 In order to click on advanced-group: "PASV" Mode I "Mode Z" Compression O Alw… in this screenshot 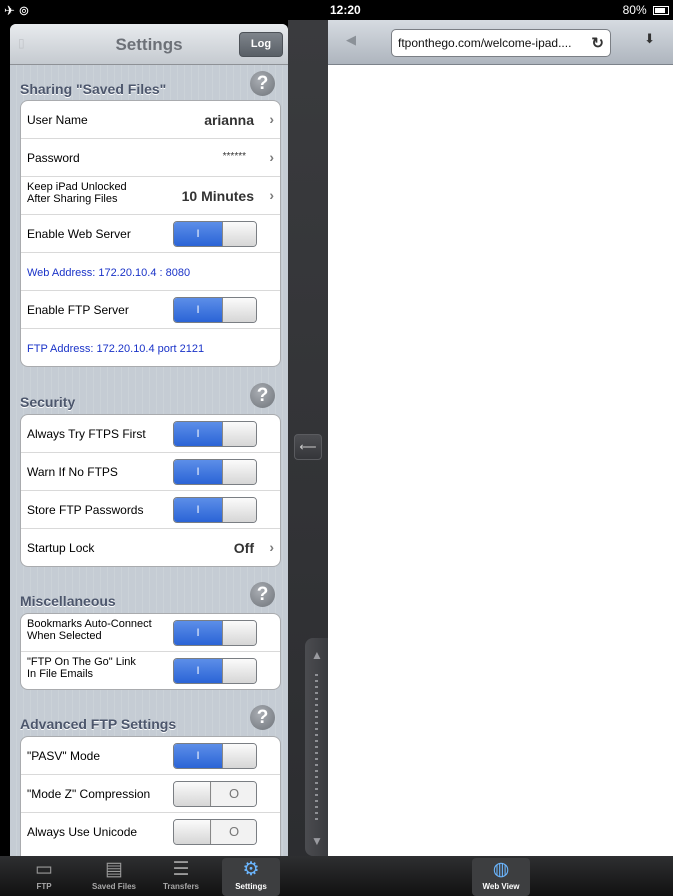, I will do `click(150, 796)`.